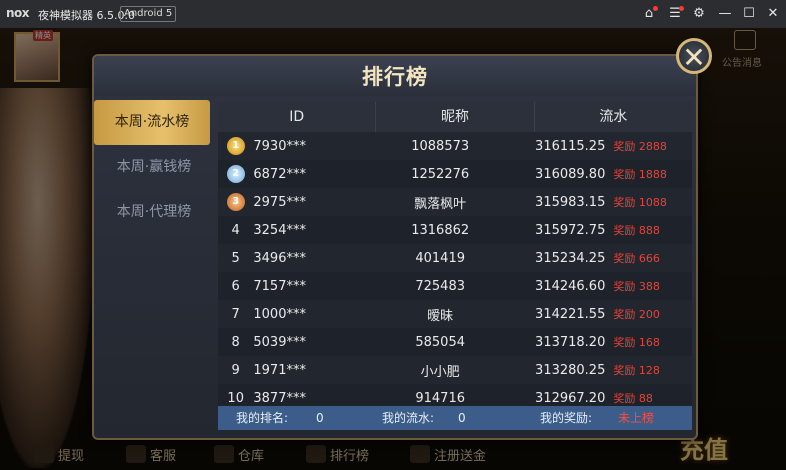 The image size is (786, 470). Describe the element at coordinates (640, 202) in the screenshot. I see `reward-cell: 奖励 1088` at that location.